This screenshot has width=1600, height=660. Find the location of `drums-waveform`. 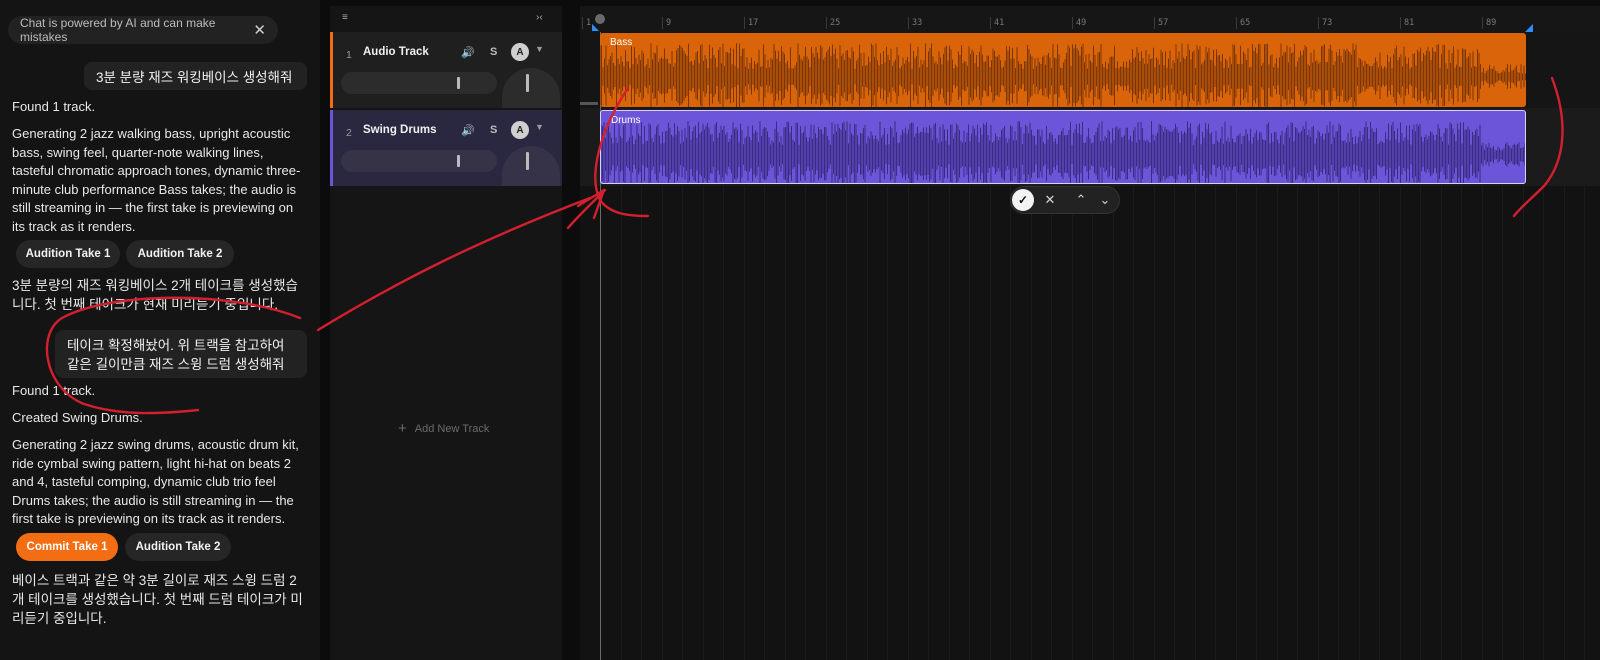

drums-waveform is located at coordinates (1063, 152).